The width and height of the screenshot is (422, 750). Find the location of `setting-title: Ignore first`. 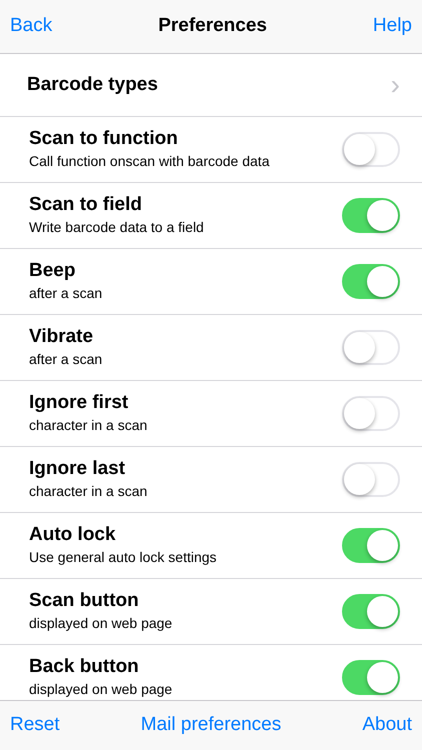

setting-title: Ignore first is located at coordinates (79, 402).